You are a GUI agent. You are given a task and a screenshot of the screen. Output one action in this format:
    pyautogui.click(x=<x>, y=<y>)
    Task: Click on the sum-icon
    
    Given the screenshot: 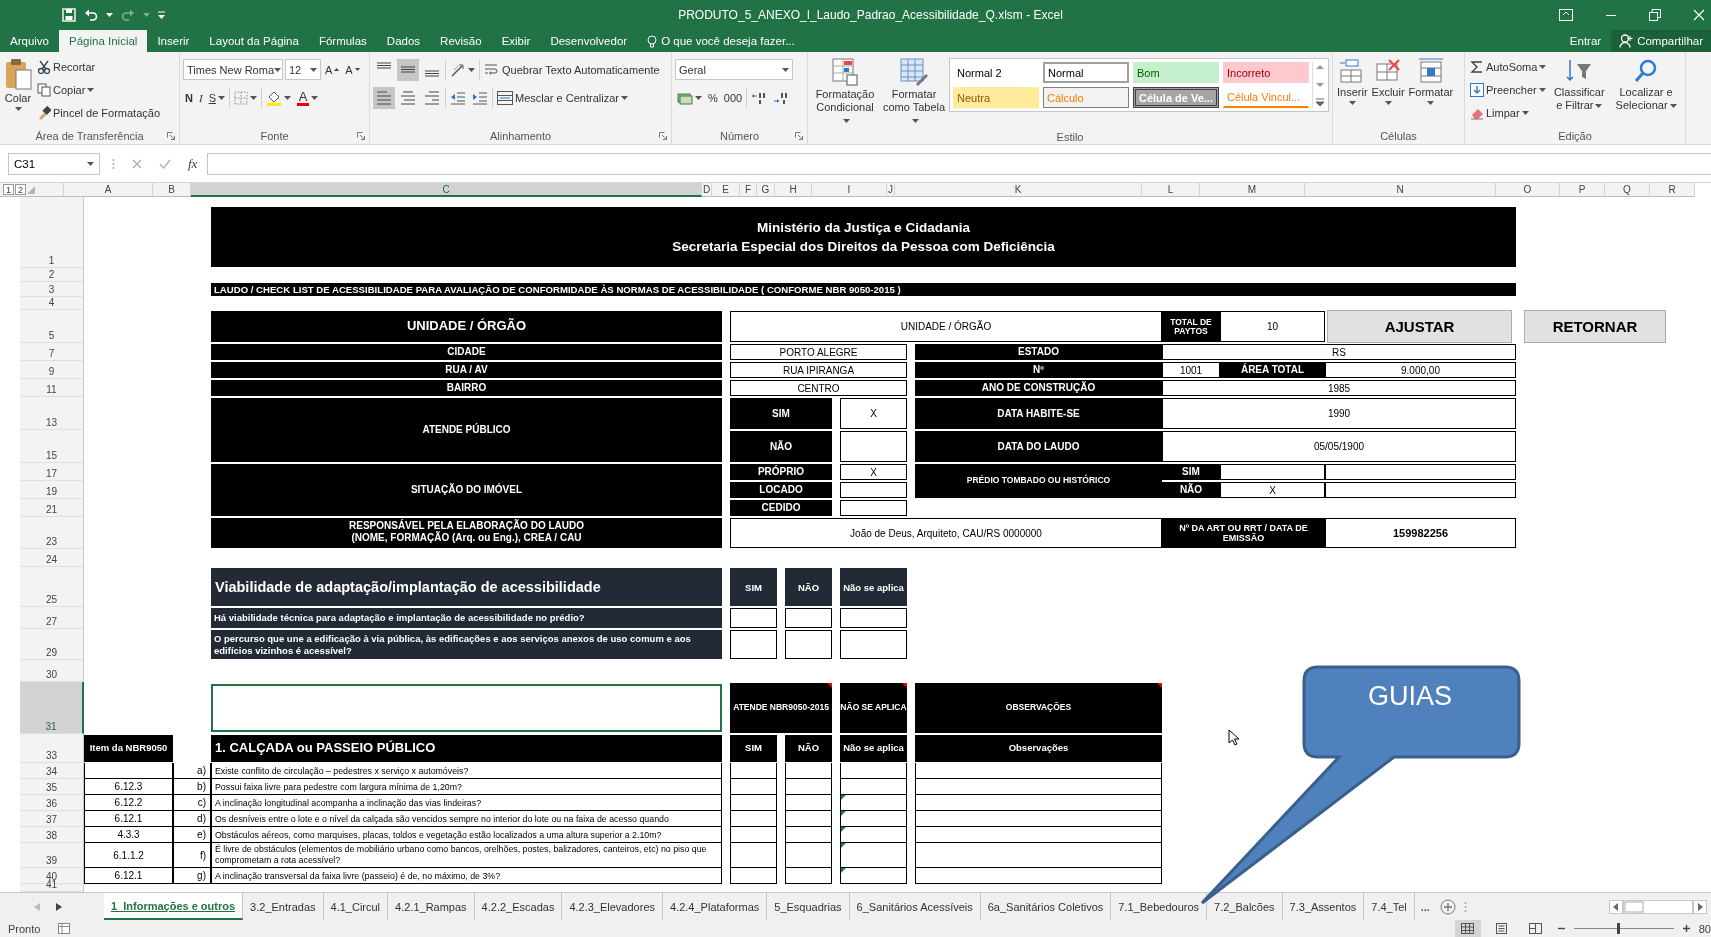 What is the action you would take?
    pyautogui.click(x=1477, y=67)
    